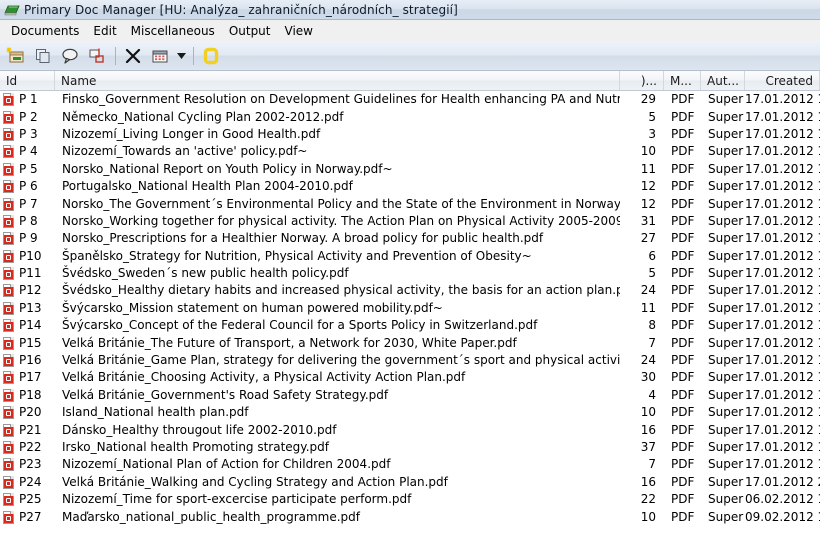  I want to click on column-header-id: Id, so click(27, 80).